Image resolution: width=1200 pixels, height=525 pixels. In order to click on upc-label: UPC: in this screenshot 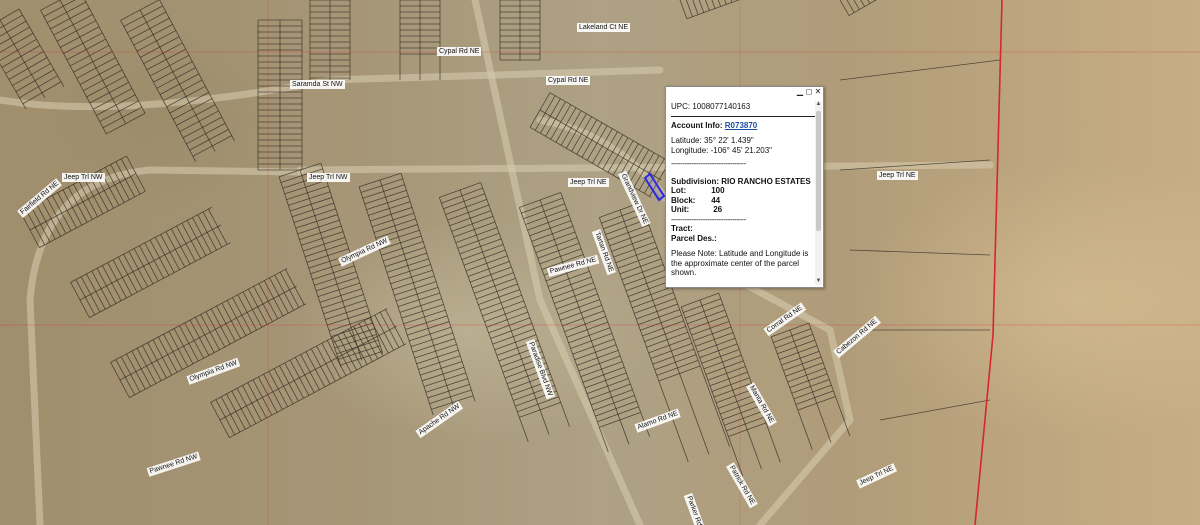, I will do `click(681, 106)`.